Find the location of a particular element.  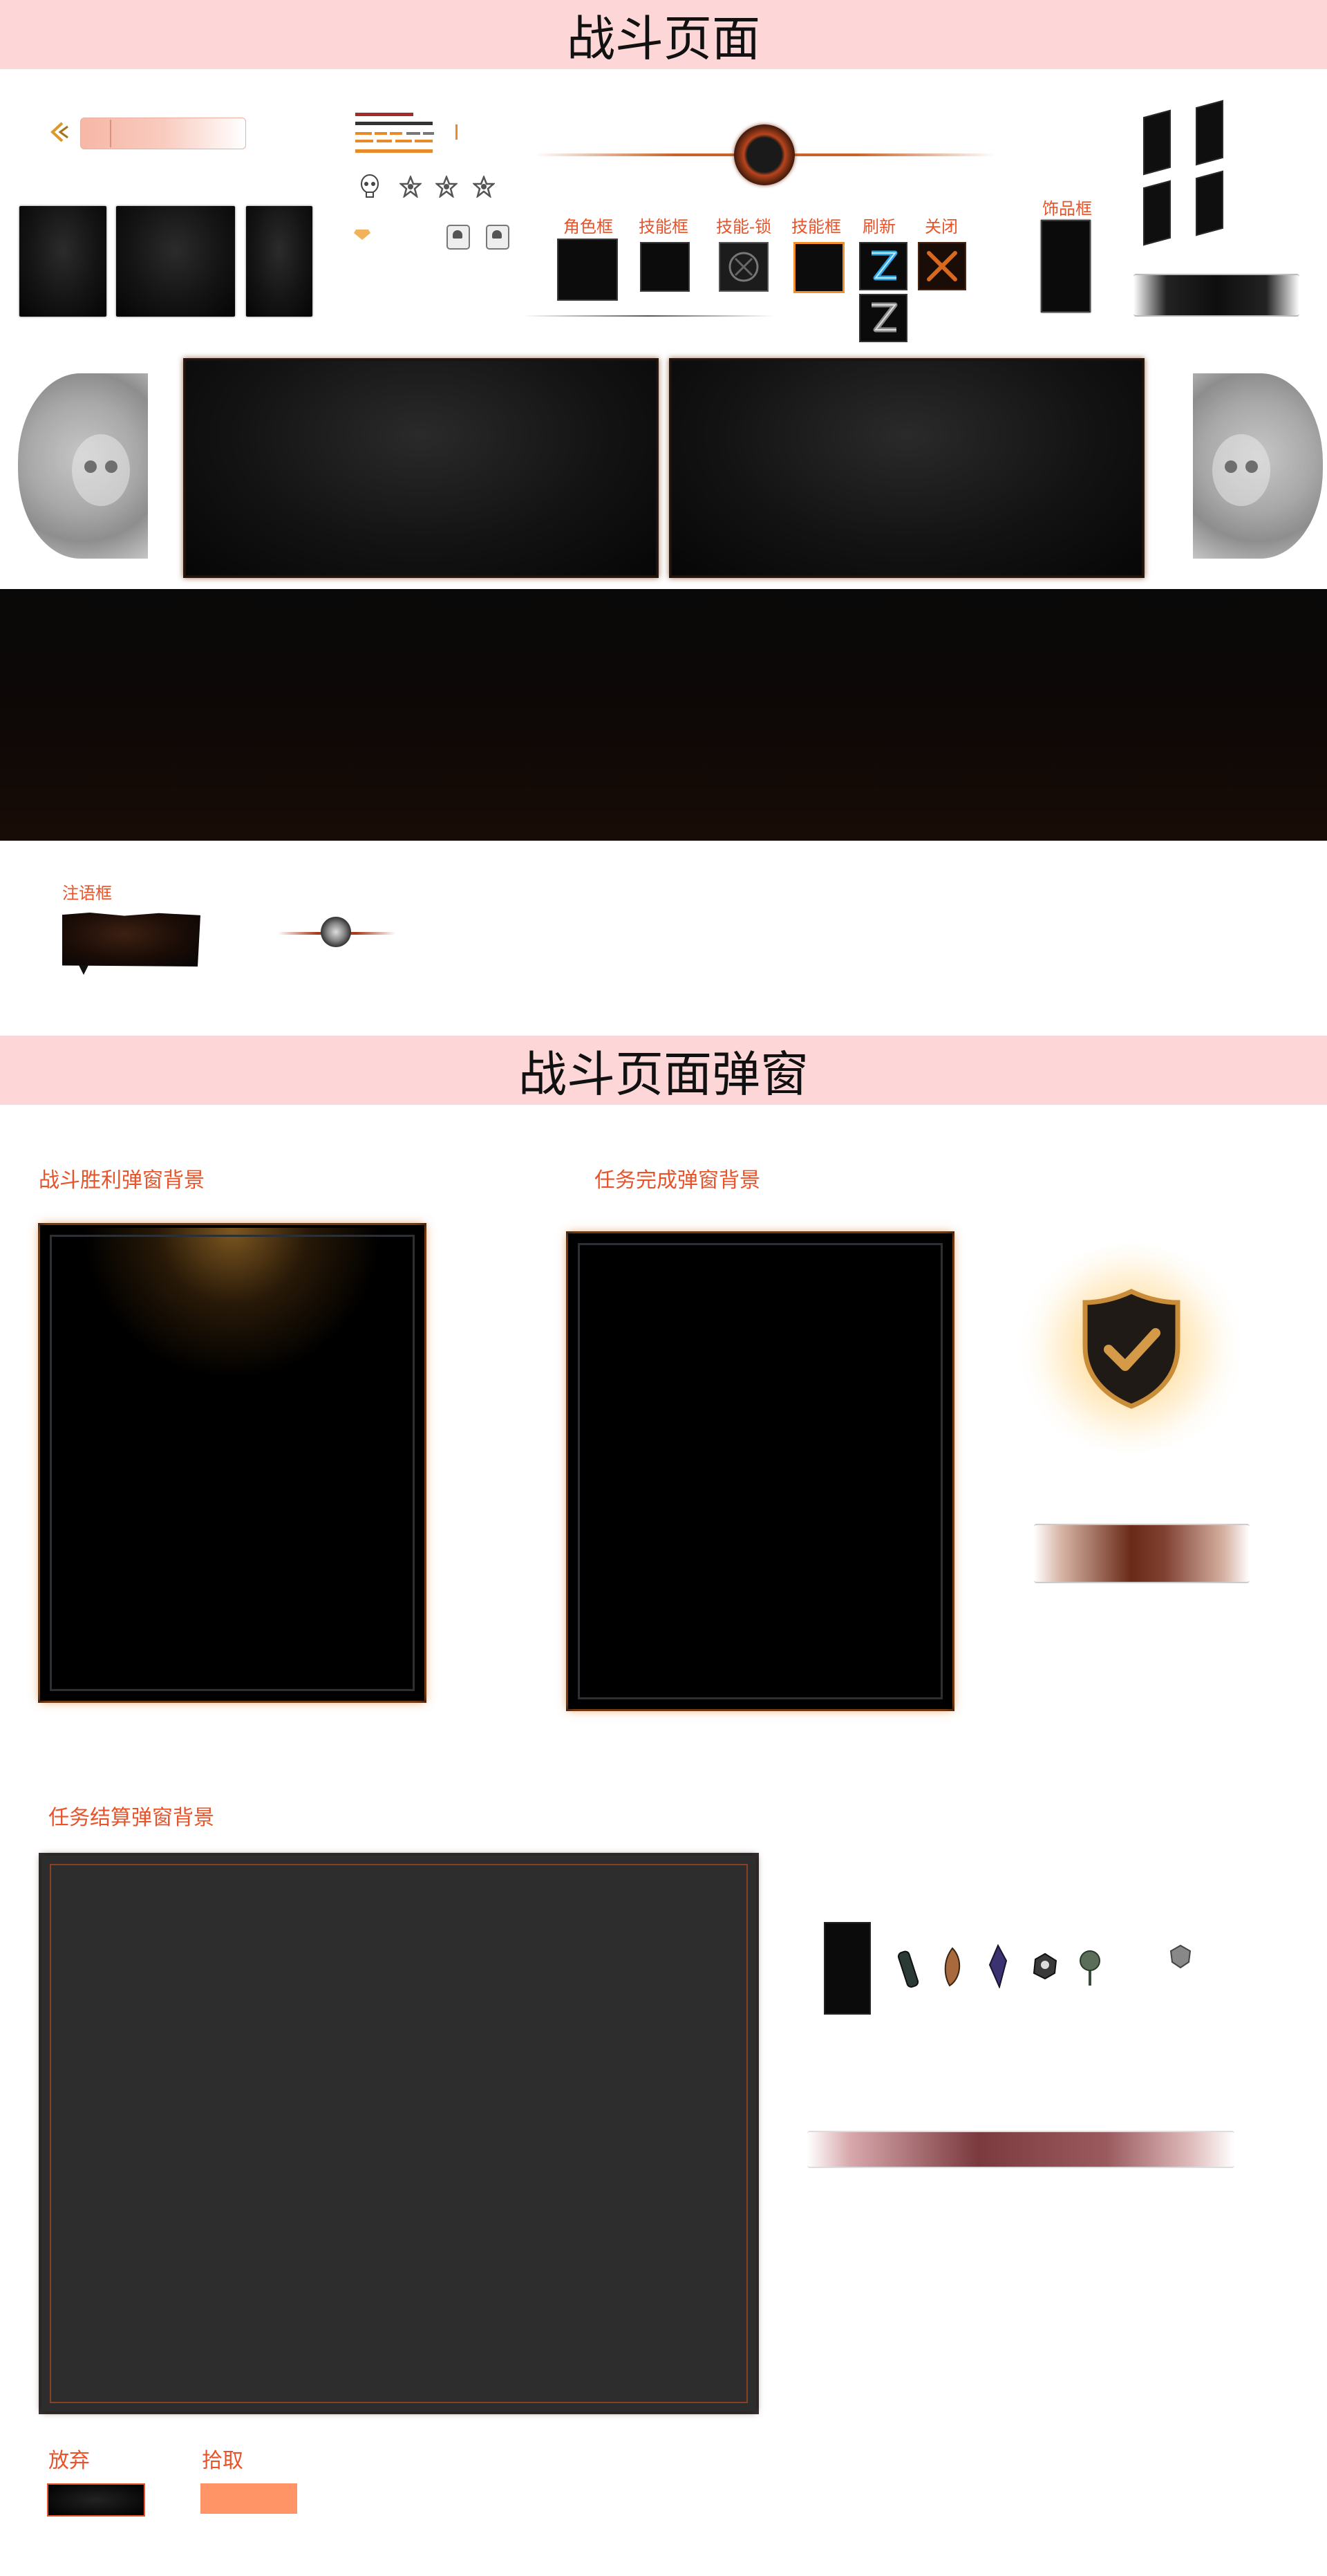

label-abandon: 放弃 is located at coordinates (69, 2461).